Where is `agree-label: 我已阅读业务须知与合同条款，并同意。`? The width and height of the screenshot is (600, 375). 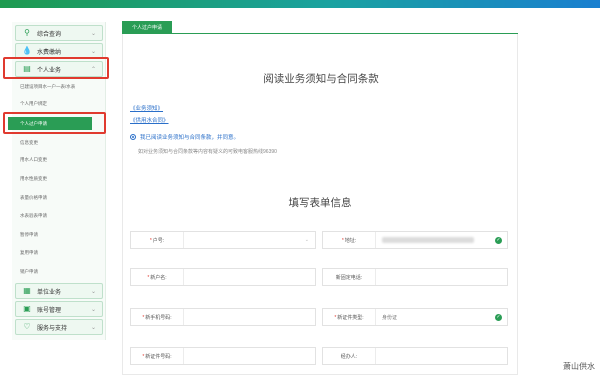
agree-label: 我已阅读业务须知与合同条款，并同意。 is located at coordinates (190, 138).